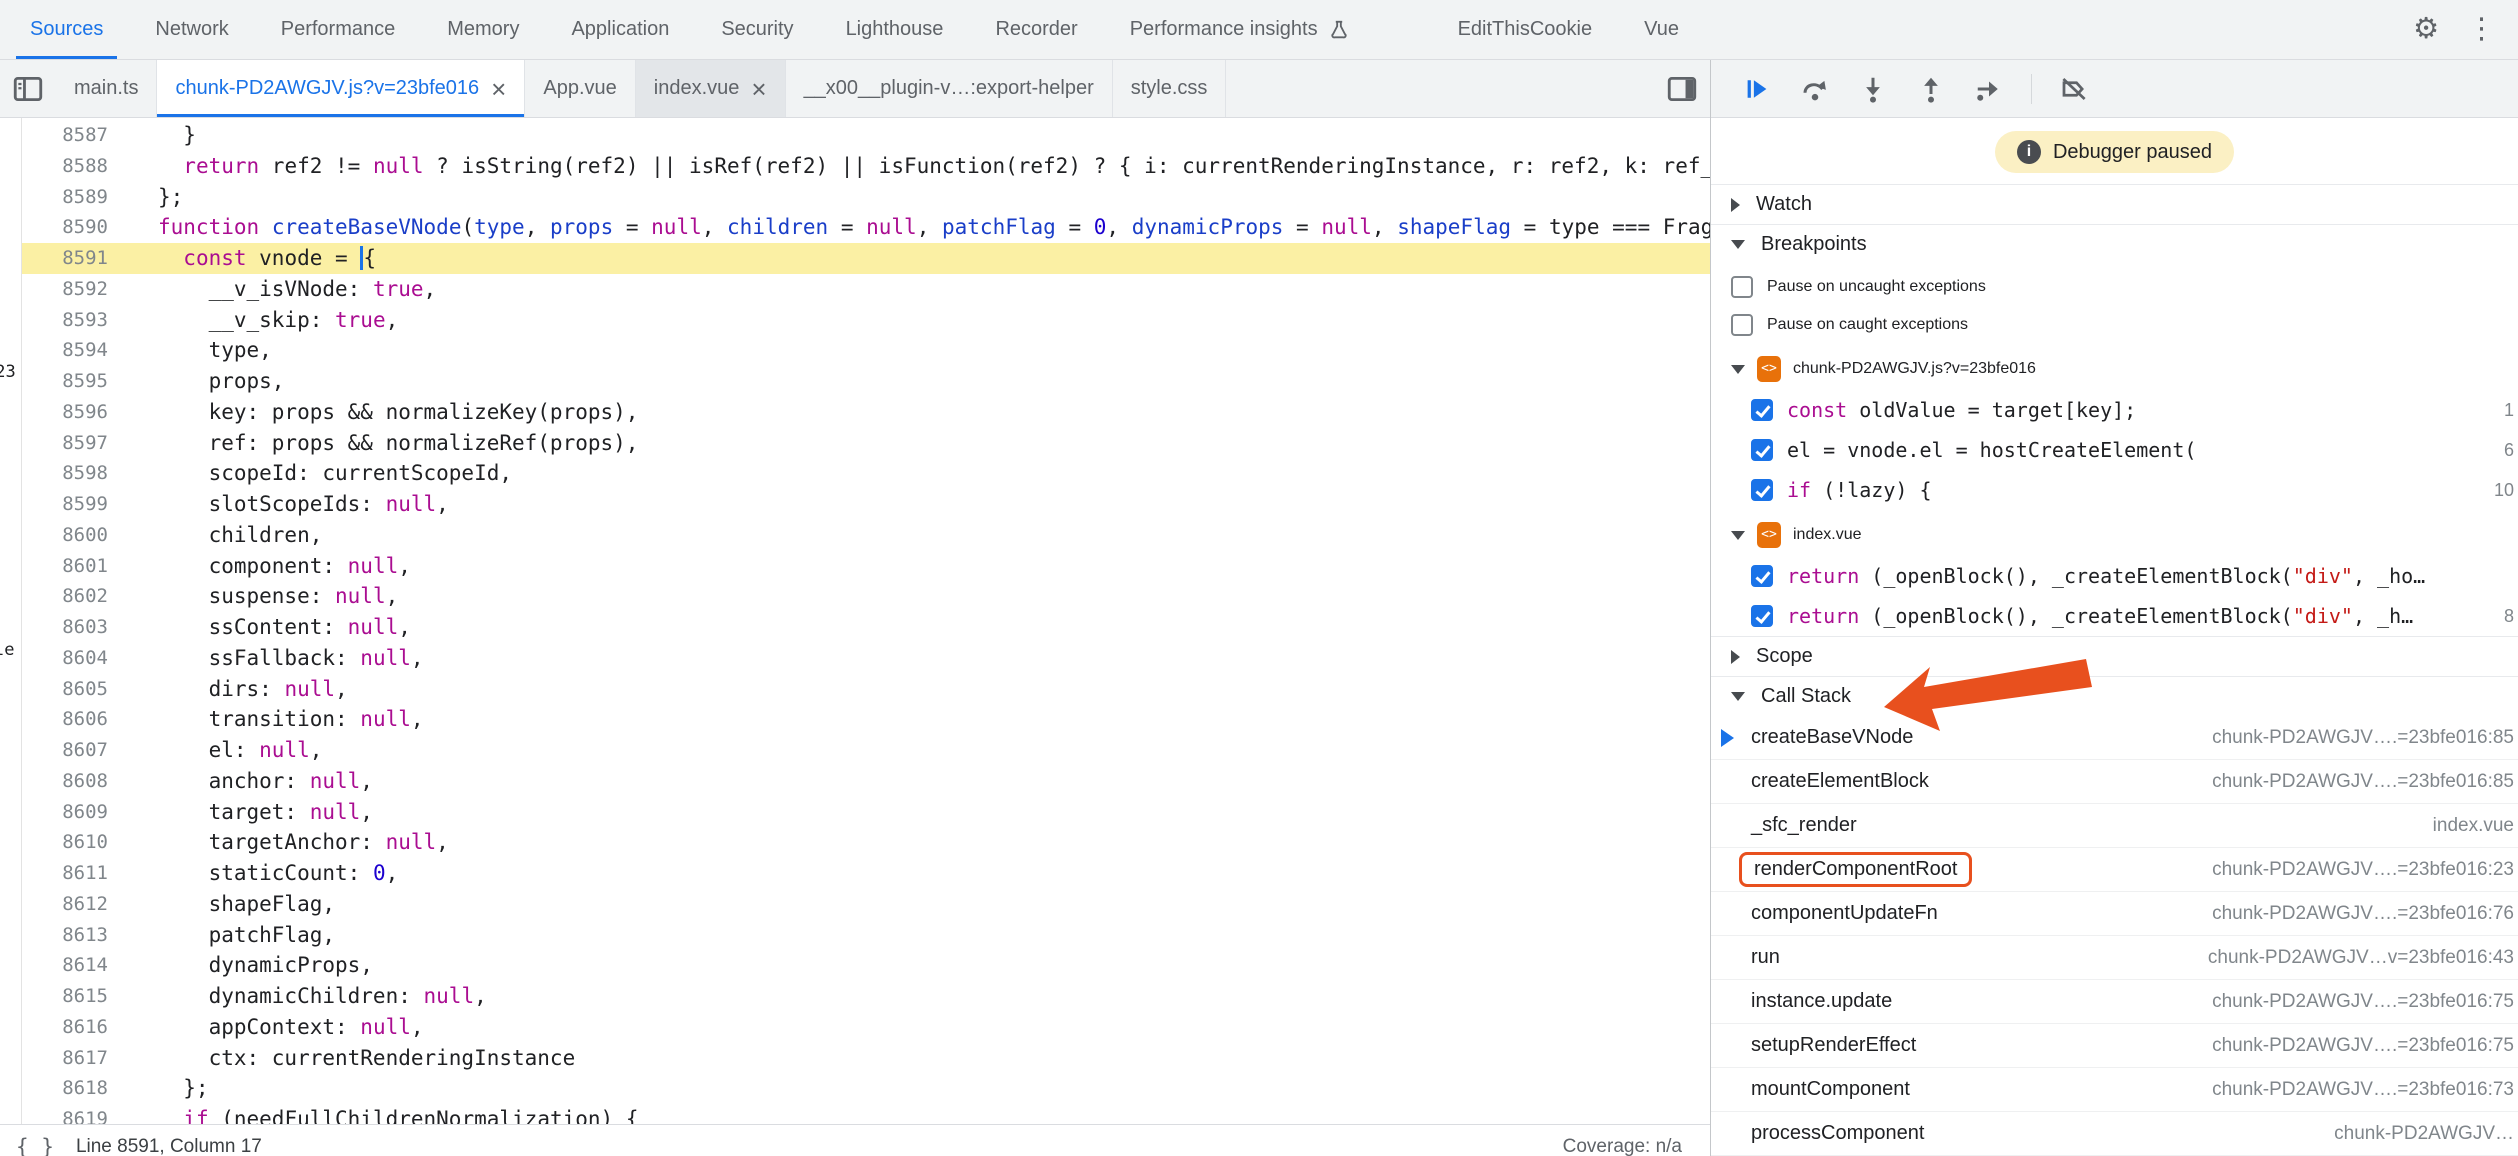 The image size is (2518, 1156). I want to click on top-tab-network: Network, so click(191, 29).